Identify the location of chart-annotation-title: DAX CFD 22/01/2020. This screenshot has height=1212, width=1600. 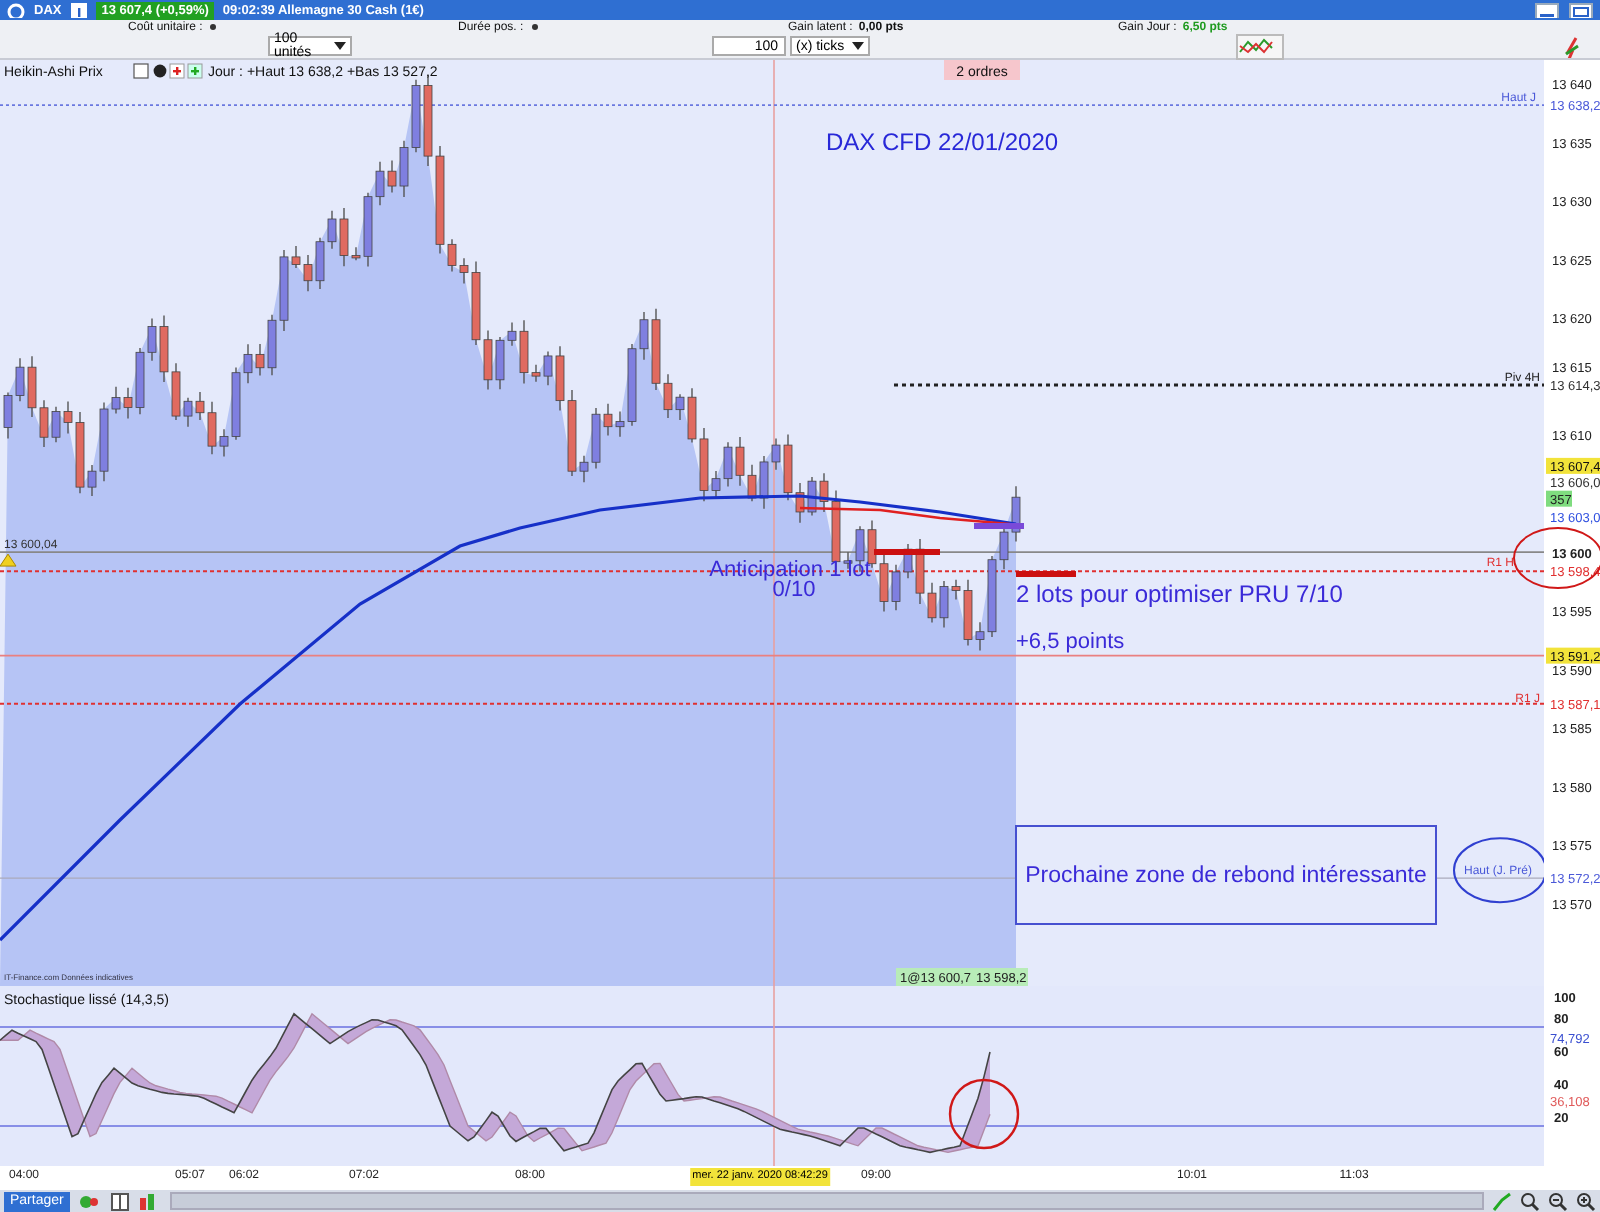
(942, 142).